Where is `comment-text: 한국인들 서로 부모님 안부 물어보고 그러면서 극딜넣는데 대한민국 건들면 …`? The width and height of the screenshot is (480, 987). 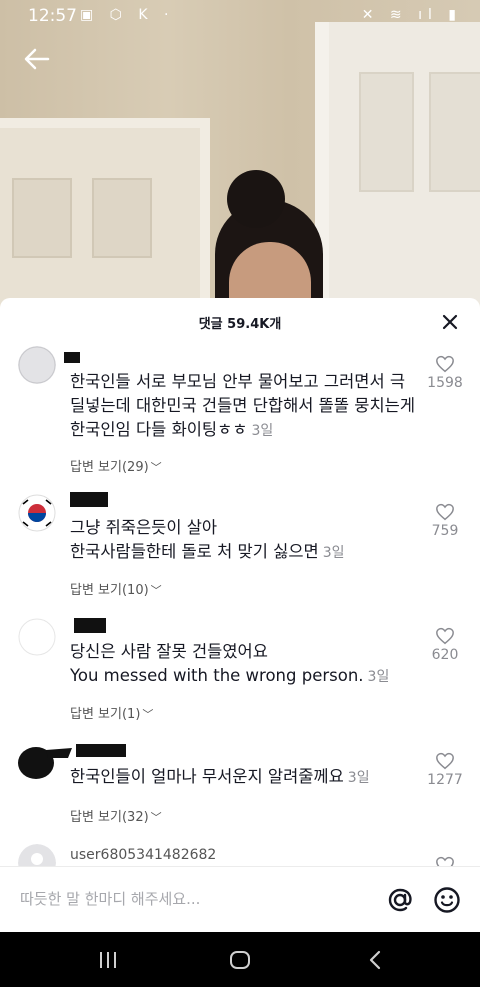 comment-text: 한국인들 서로 부모님 안부 물어보고 그러면서 극딜넣는데 대한민국 건들면 … is located at coordinates (245, 406).